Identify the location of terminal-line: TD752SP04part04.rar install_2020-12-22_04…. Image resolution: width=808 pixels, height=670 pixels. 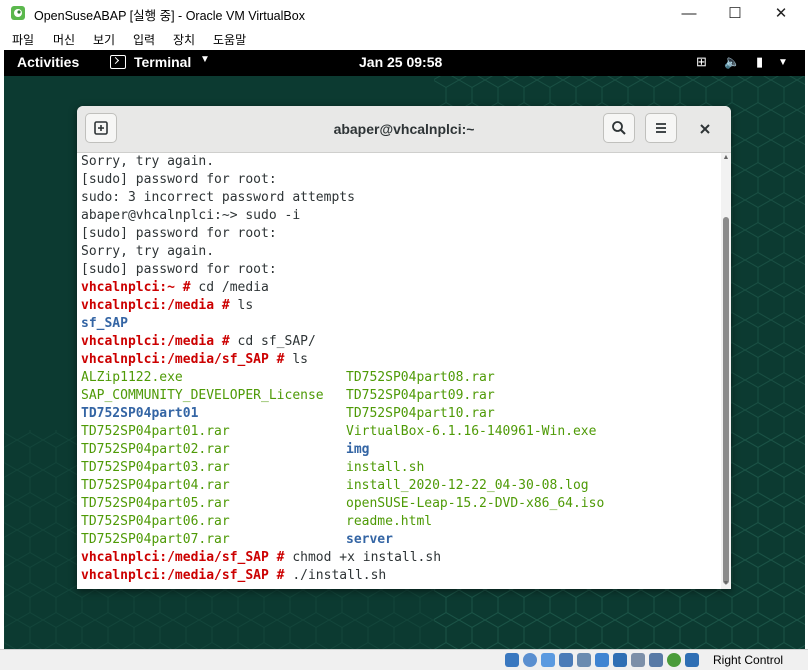
(335, 486).